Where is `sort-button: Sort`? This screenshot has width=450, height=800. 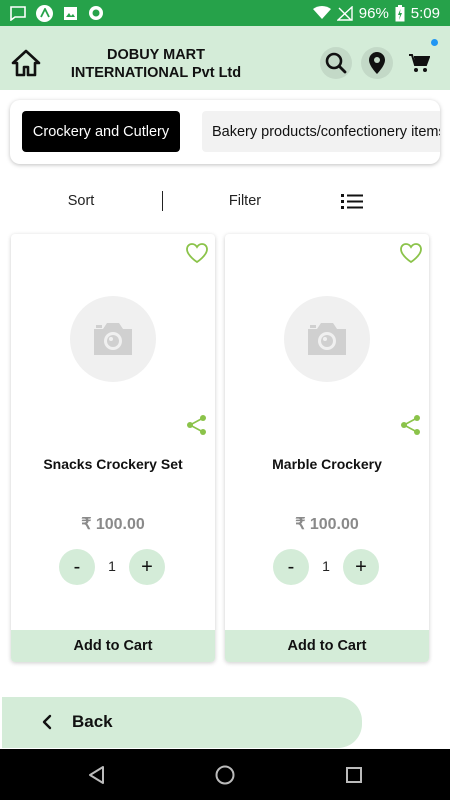 sort-button: Sort is located at coordinates (81, 201).